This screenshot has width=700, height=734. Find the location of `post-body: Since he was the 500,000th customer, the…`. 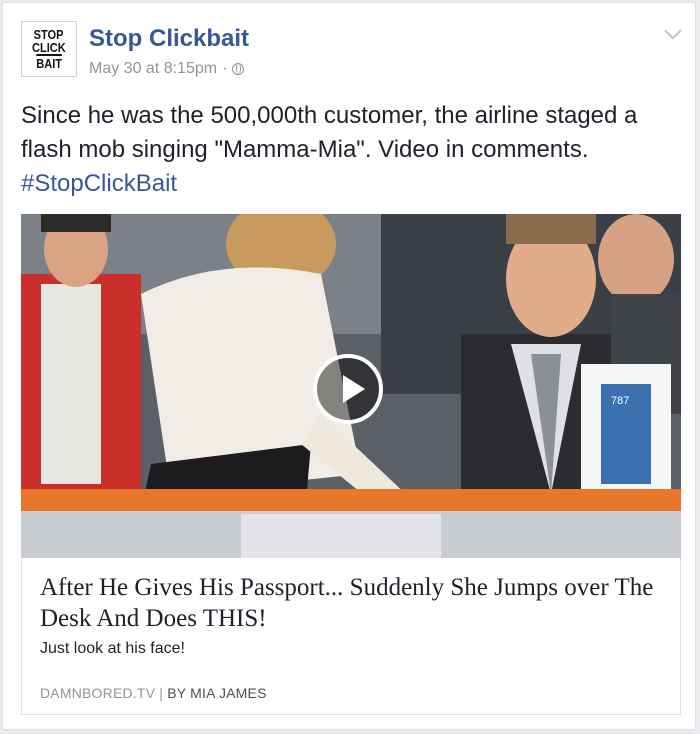

post-body: Since he was the 500,000th customer, the… is located at coordinates (329, 132).